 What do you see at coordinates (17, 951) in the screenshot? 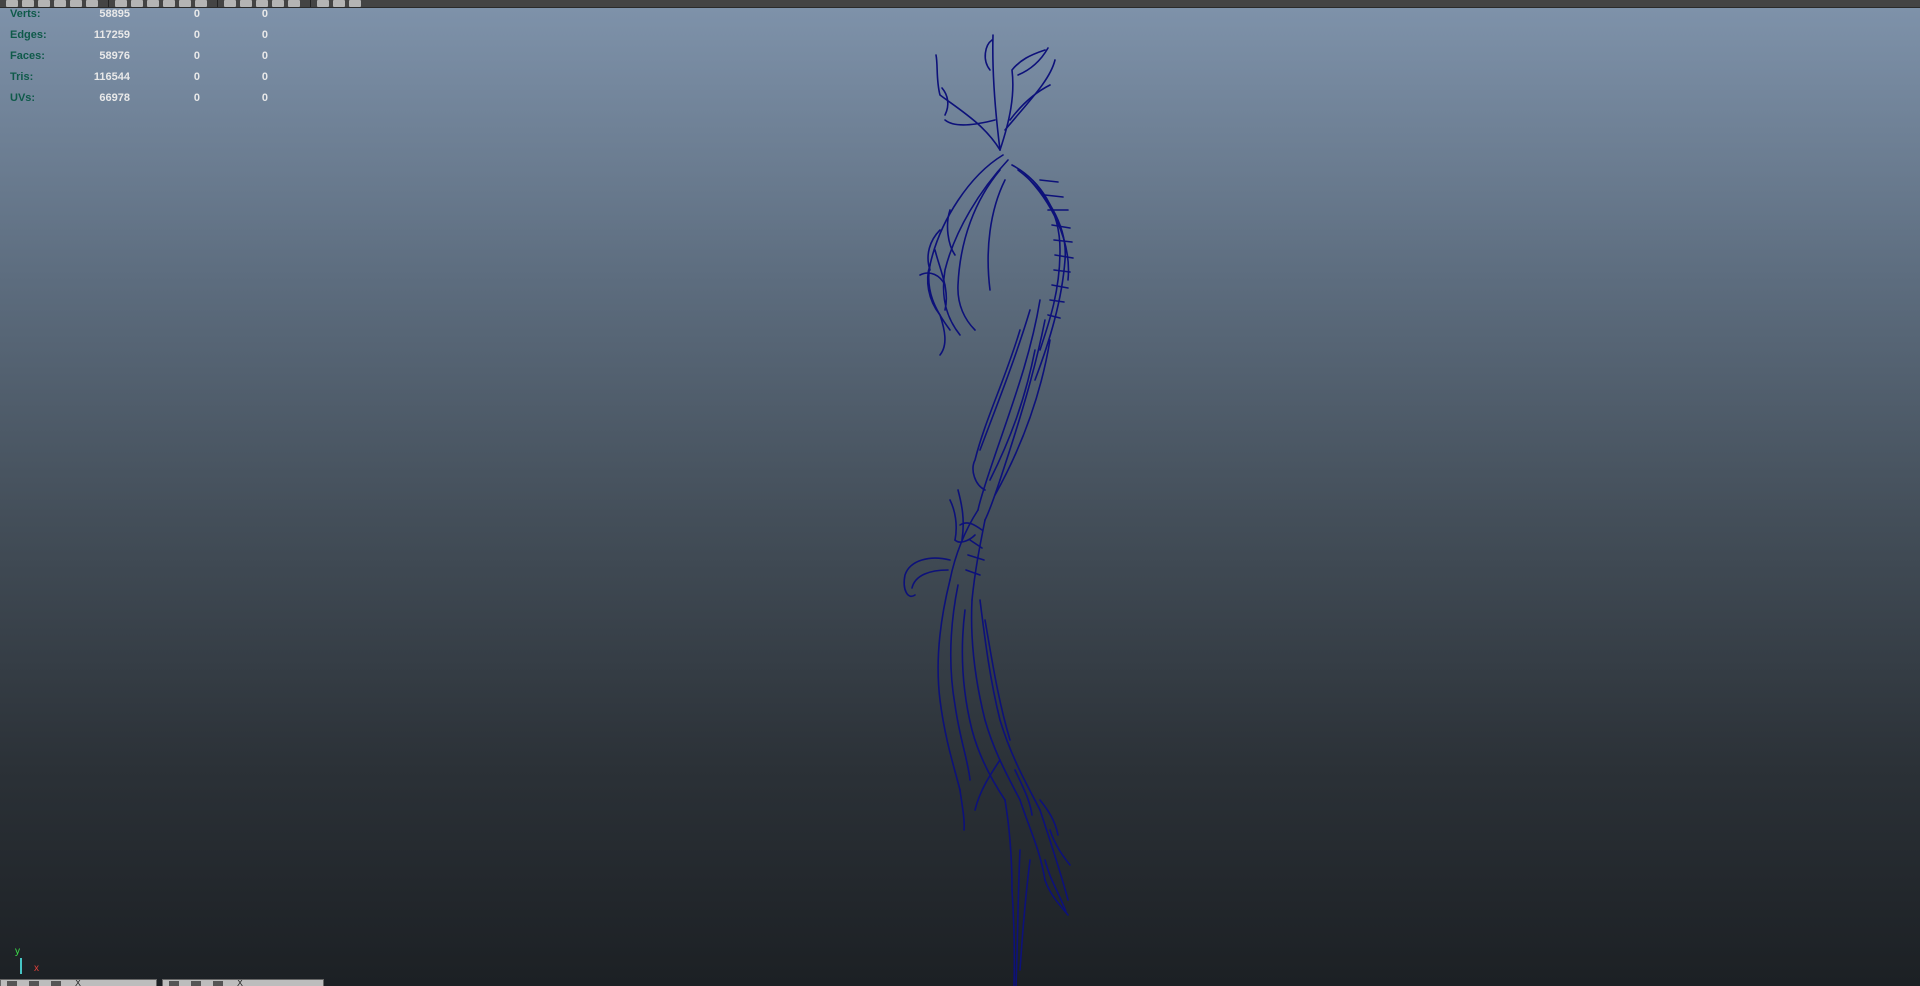
I see `axis-y-label: y` at bounding box center [17, 951].